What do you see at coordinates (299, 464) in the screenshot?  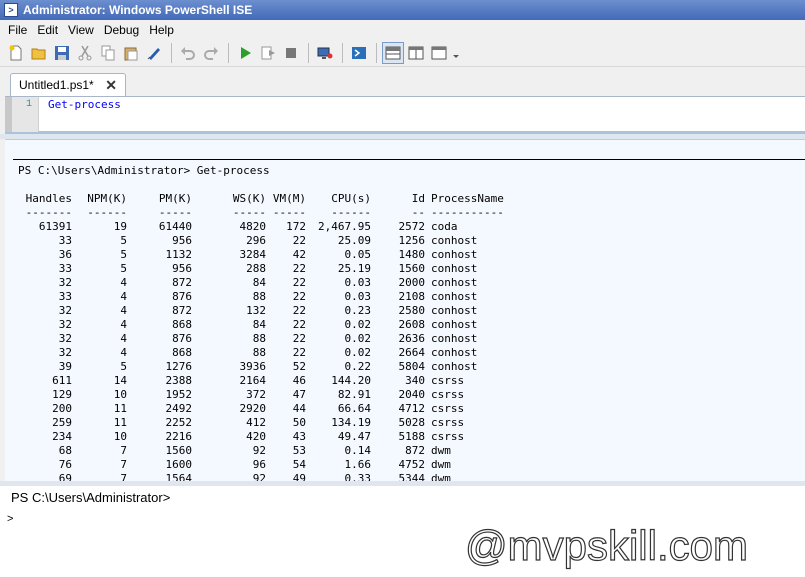 I see `table-cell: 54` at bounding box center [299, 464].